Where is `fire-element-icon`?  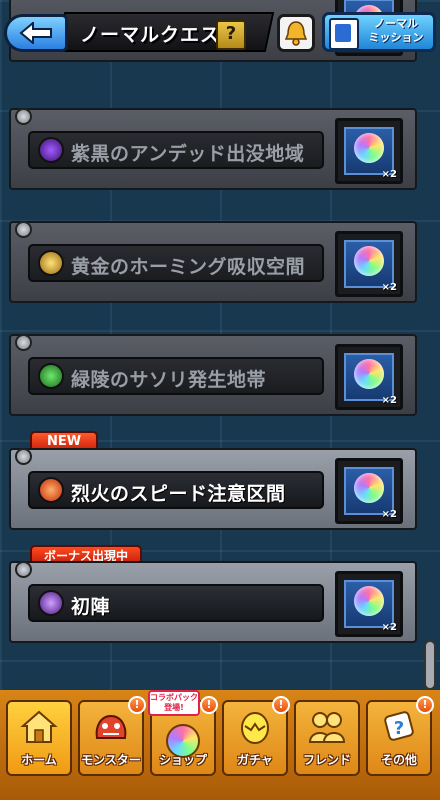
fire-element-icon is located at coordinates (51, 490).